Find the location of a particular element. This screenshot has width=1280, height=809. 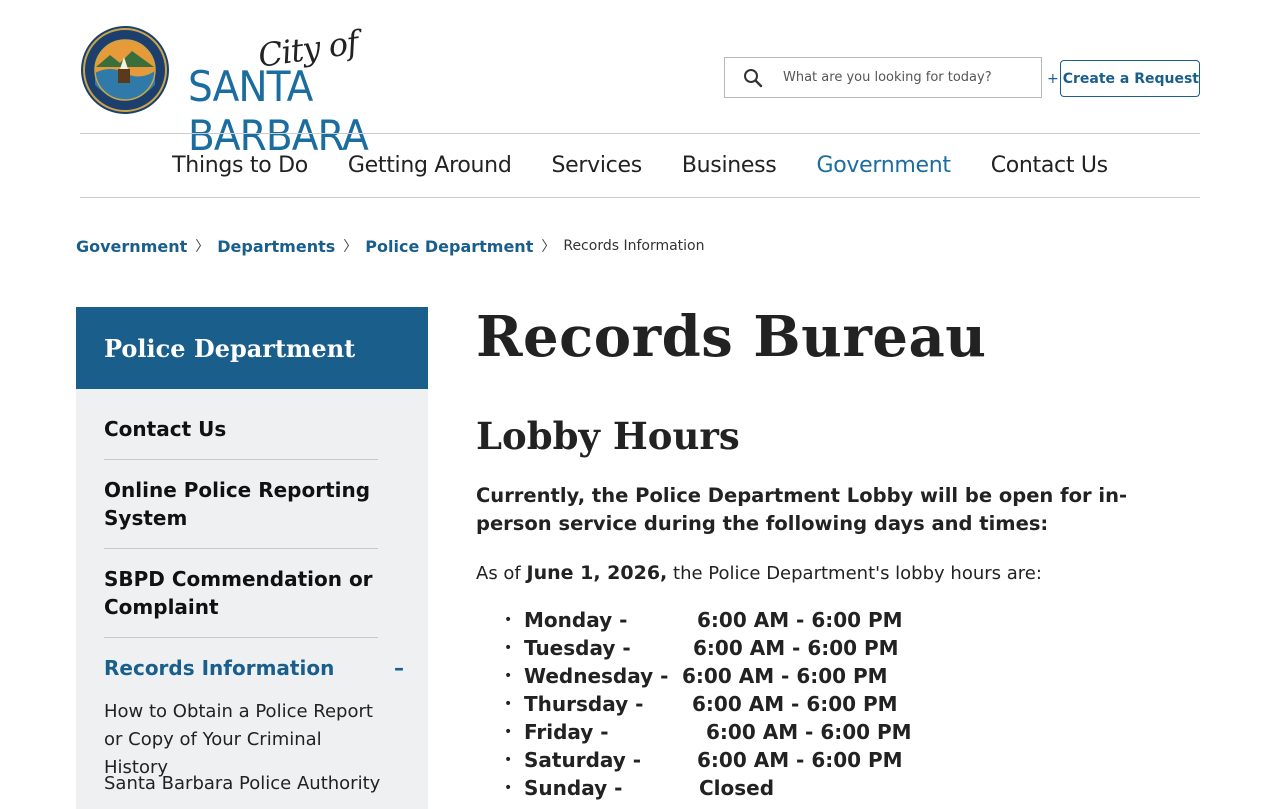

page-title: Records Bureau is located at coordinates (731, 337).